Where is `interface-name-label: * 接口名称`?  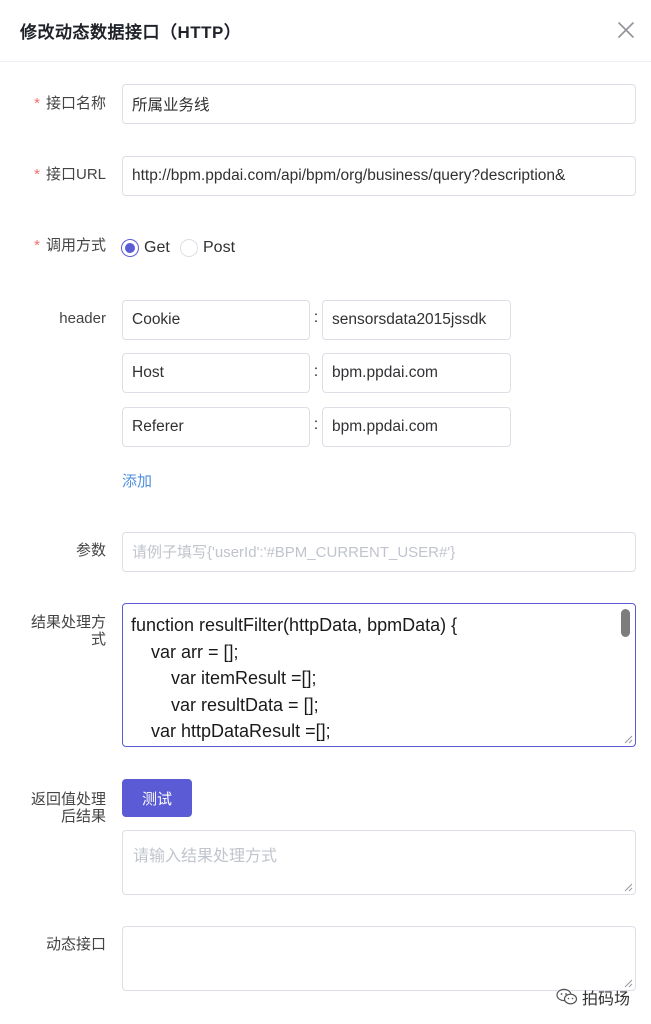 interface-name-label: * 接口名称 is located at coordinates (70, 103).